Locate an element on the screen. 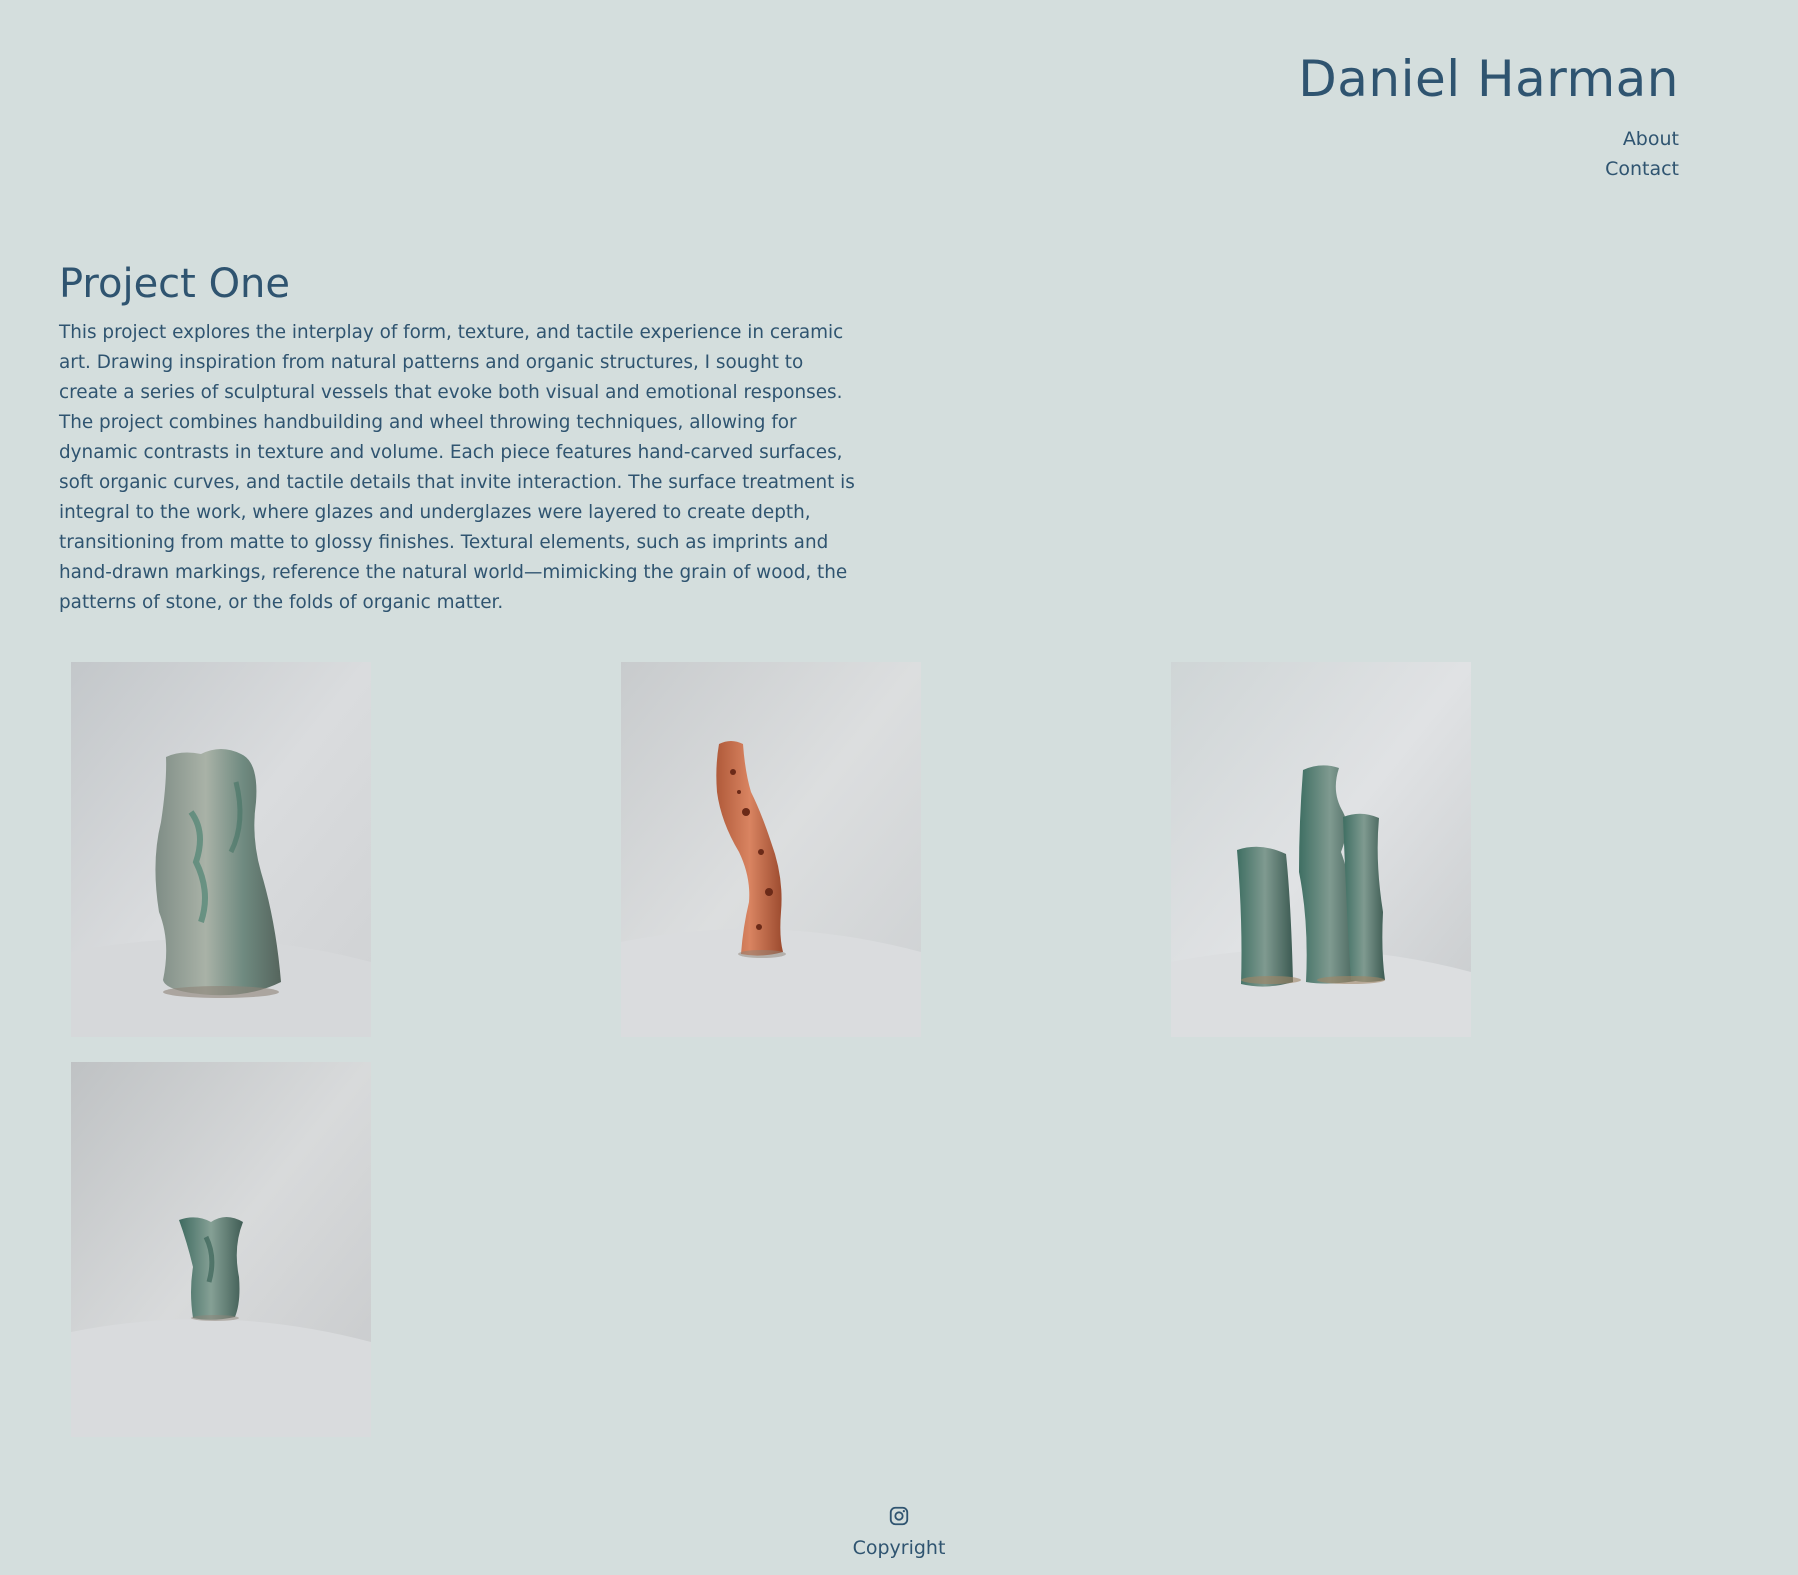  instagram-icon is located at coordinates (899, 1516).